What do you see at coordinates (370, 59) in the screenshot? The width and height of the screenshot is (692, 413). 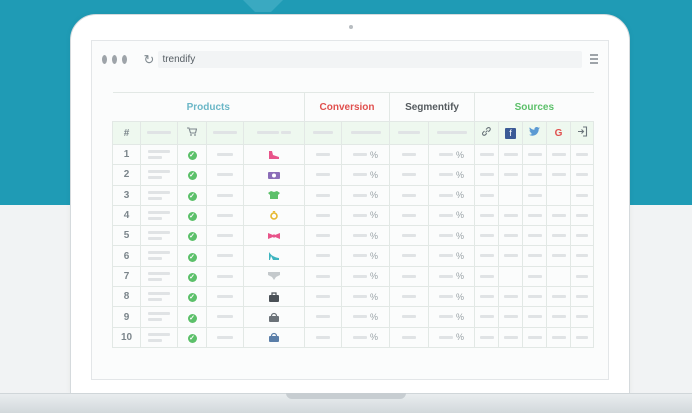 I see `address-bar: trendify` at bounding box center [370, 59].